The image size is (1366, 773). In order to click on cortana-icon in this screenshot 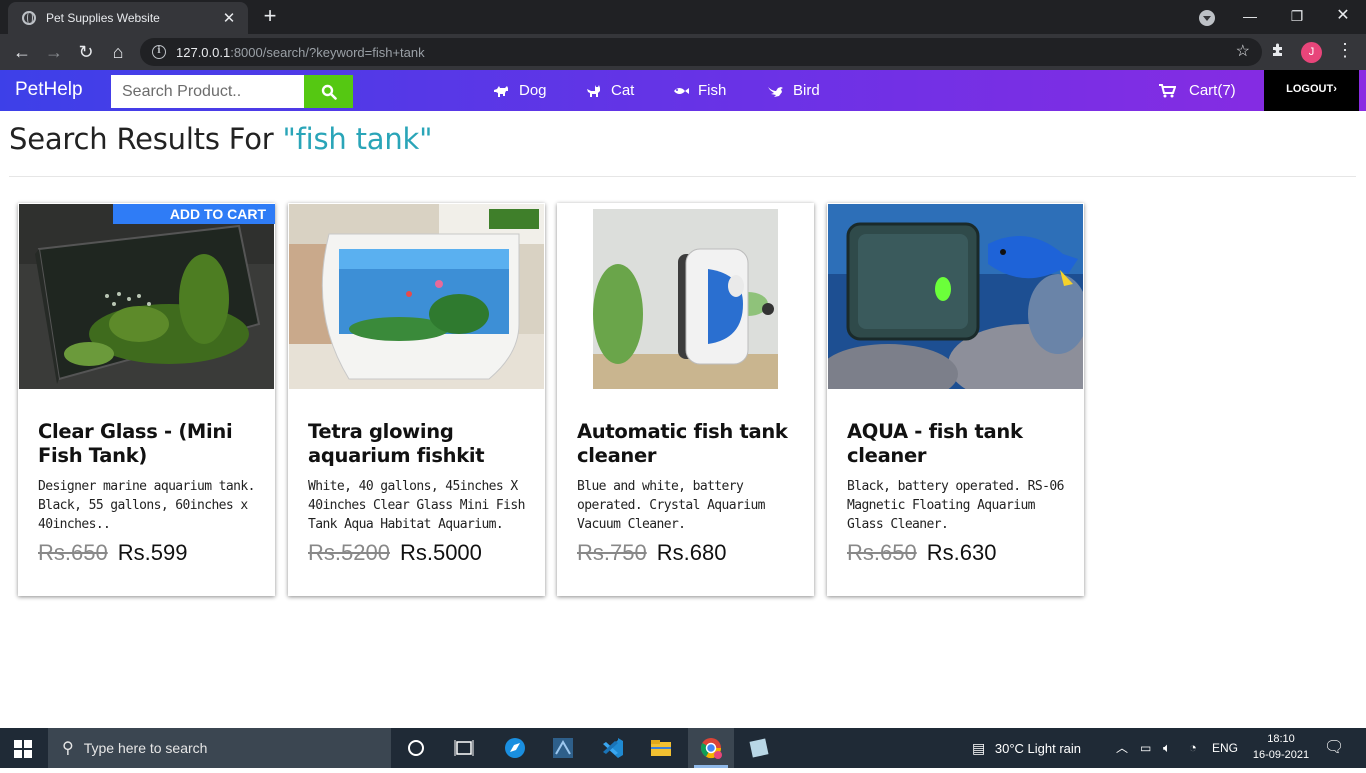, I will do `click(416, 748)`.